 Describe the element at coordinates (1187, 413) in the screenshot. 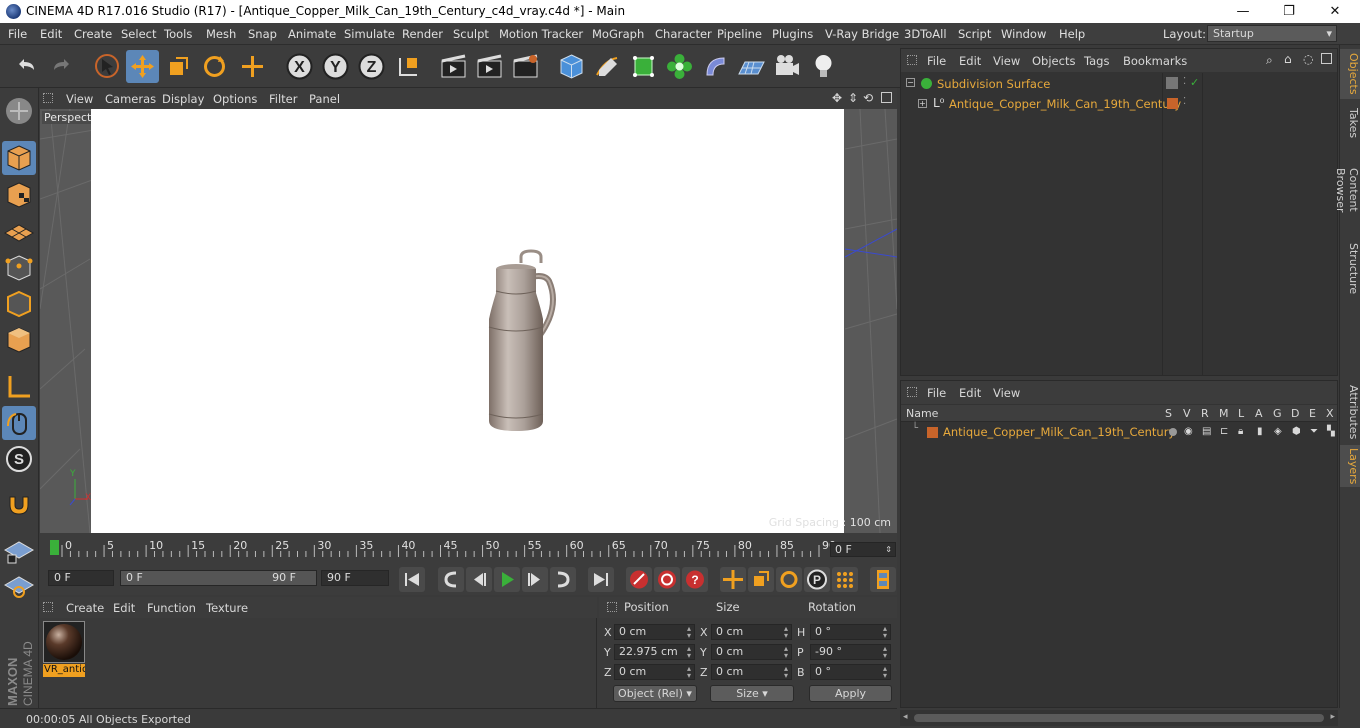

I see `col-view: V` at that location.